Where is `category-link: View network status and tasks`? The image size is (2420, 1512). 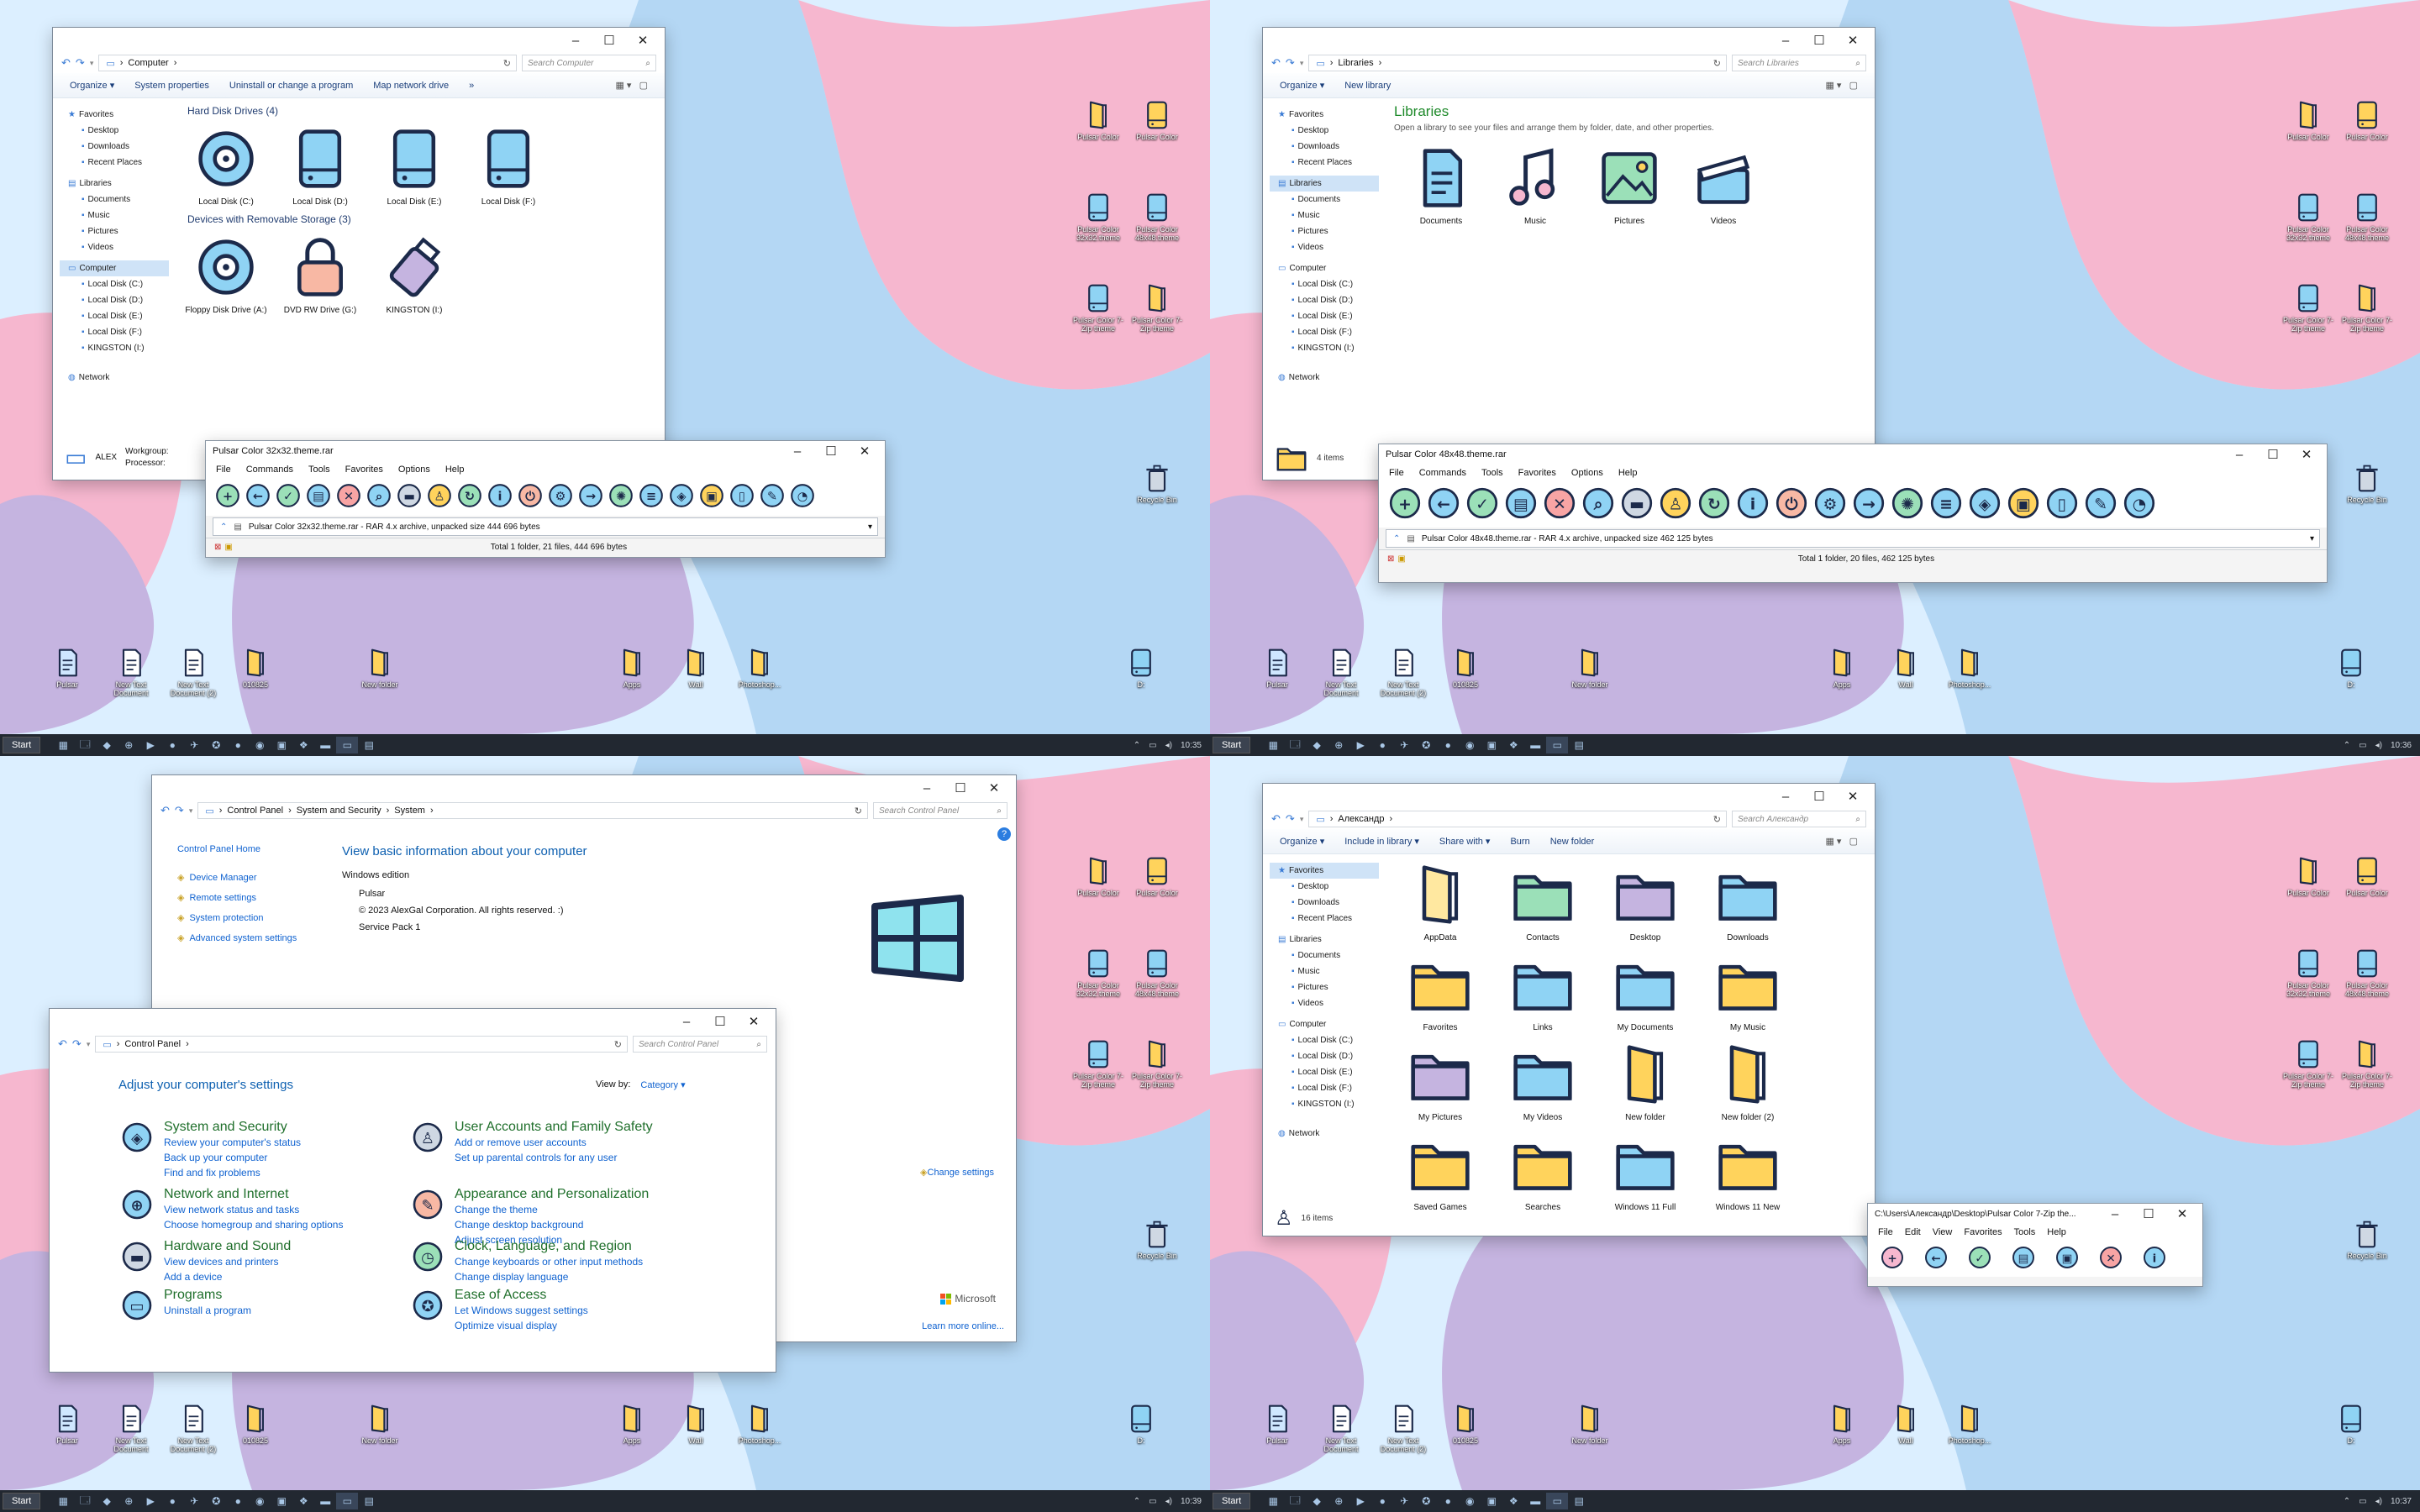 category-link: View network status and tasks is located at coordinates (254, 1209).